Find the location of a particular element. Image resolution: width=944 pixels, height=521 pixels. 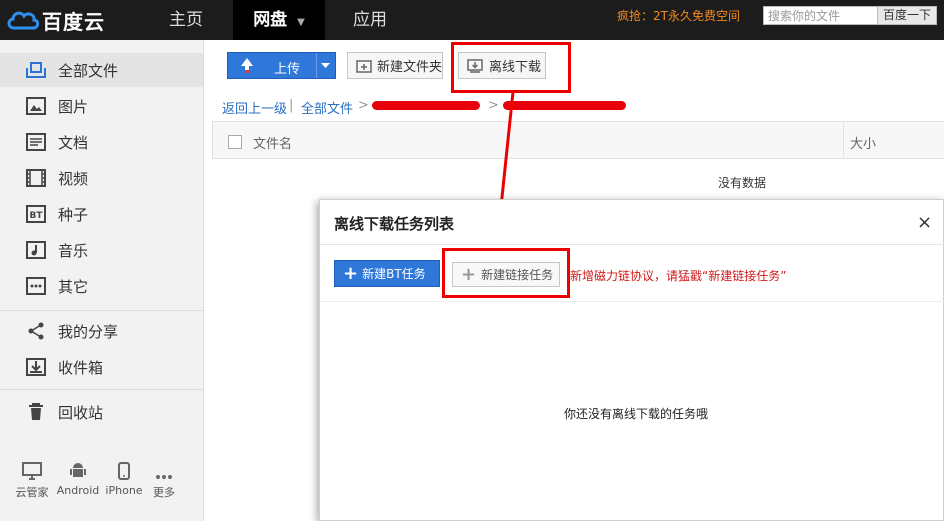

upload-dropdown-chevron is located at coordinates (325, 65).